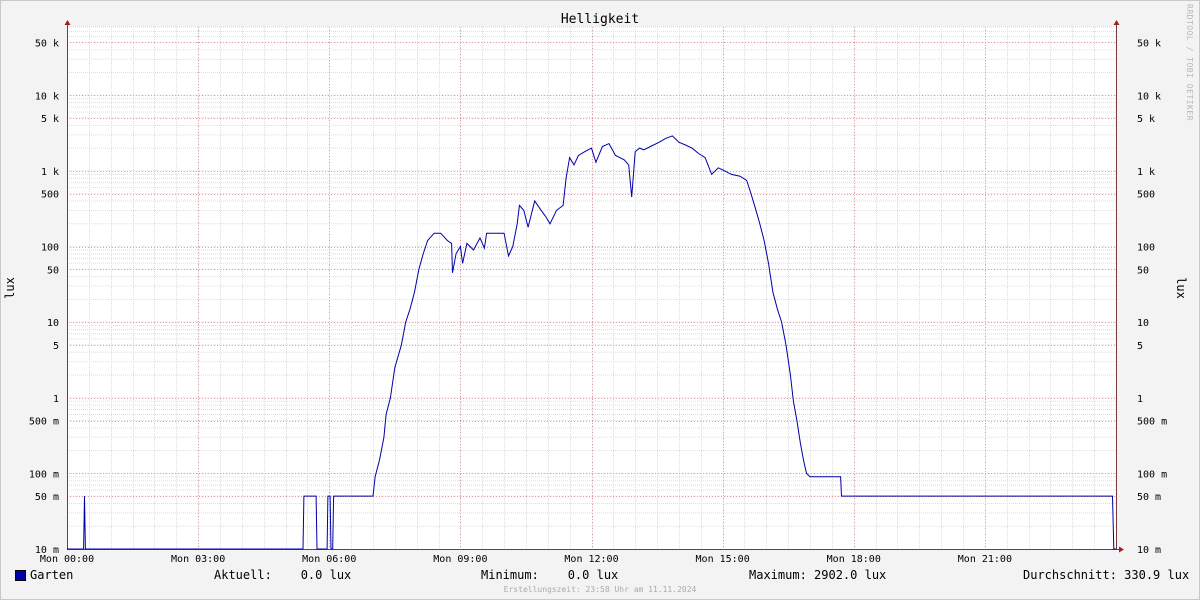  I want to click on x-tick-label: Mon 06:00, so click(329, 559).